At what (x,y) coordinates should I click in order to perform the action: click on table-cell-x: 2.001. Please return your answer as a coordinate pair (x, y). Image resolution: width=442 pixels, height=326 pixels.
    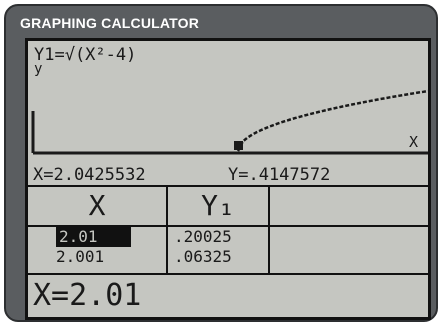
    Looking at the image, I should click on (97, 257).